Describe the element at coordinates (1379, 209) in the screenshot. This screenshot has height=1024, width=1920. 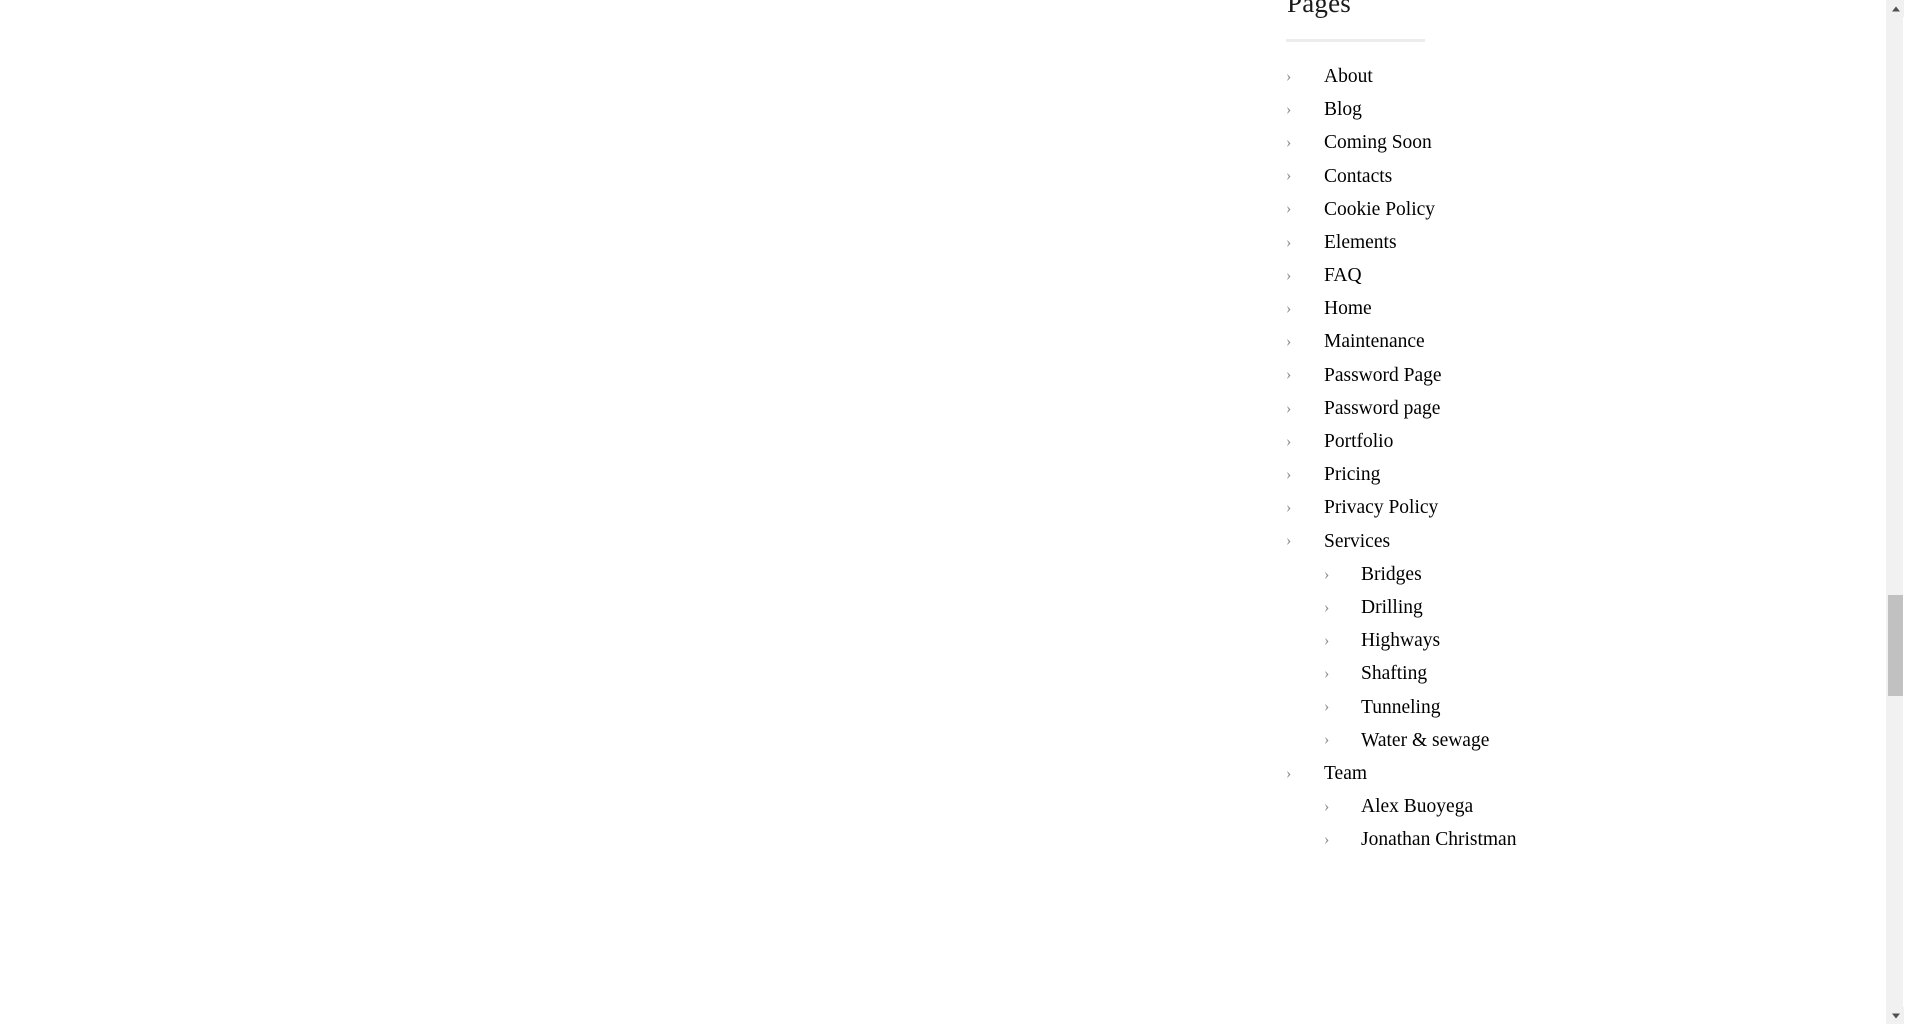
I see `page-link: Cookie Policy` at that location.